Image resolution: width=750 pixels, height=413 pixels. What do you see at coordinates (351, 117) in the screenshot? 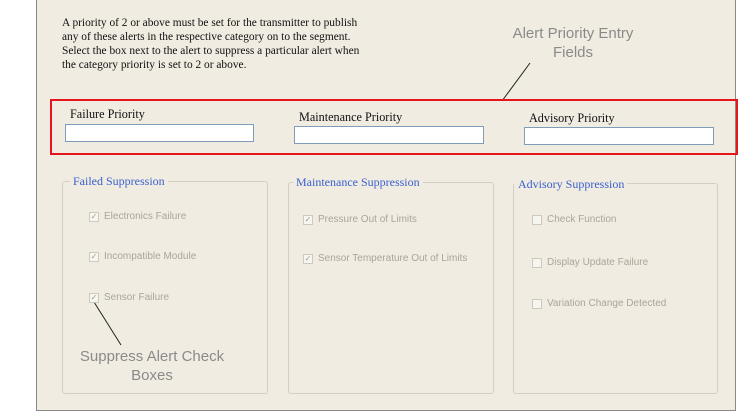
I see `maintenance-priority-label: Maintenance Priority` at bounding box center [351, 117].